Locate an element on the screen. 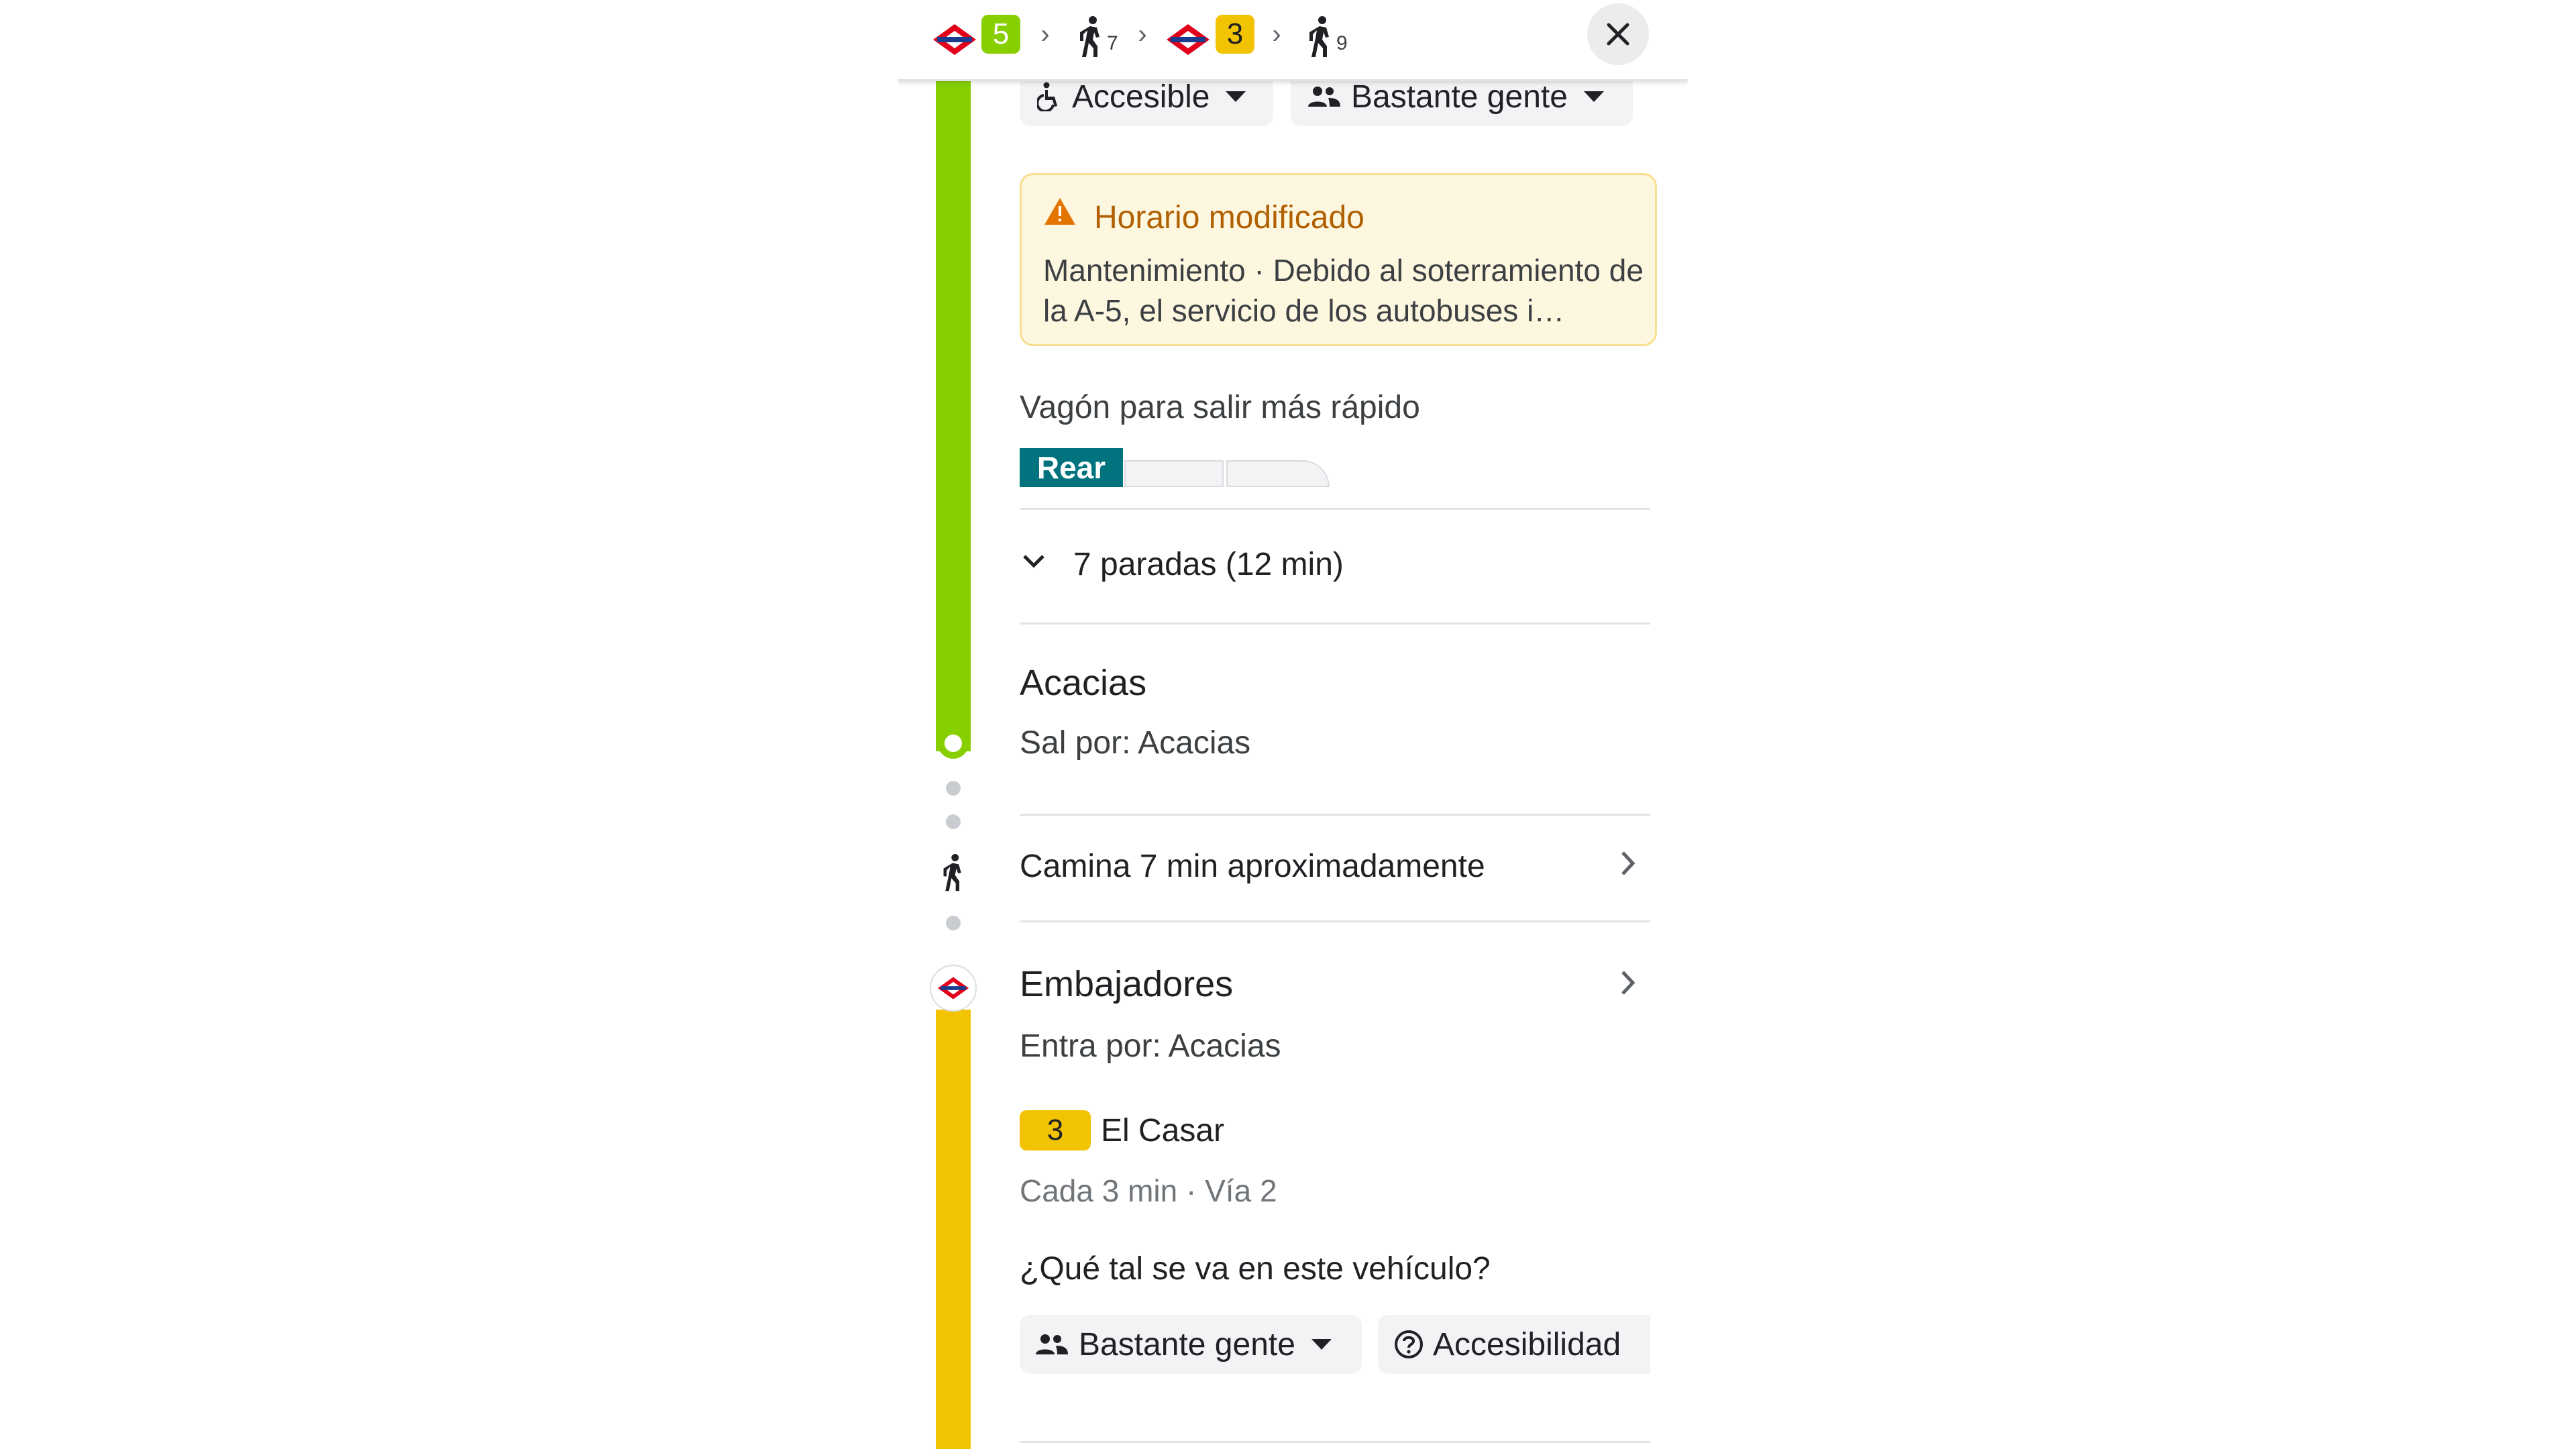  metro-station-node is located at coordinates (953, 988).